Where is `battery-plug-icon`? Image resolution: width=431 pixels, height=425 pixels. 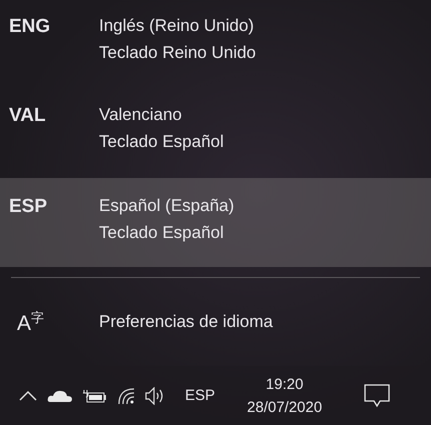 battery-plug-icon is located at coordinates (95, 395).